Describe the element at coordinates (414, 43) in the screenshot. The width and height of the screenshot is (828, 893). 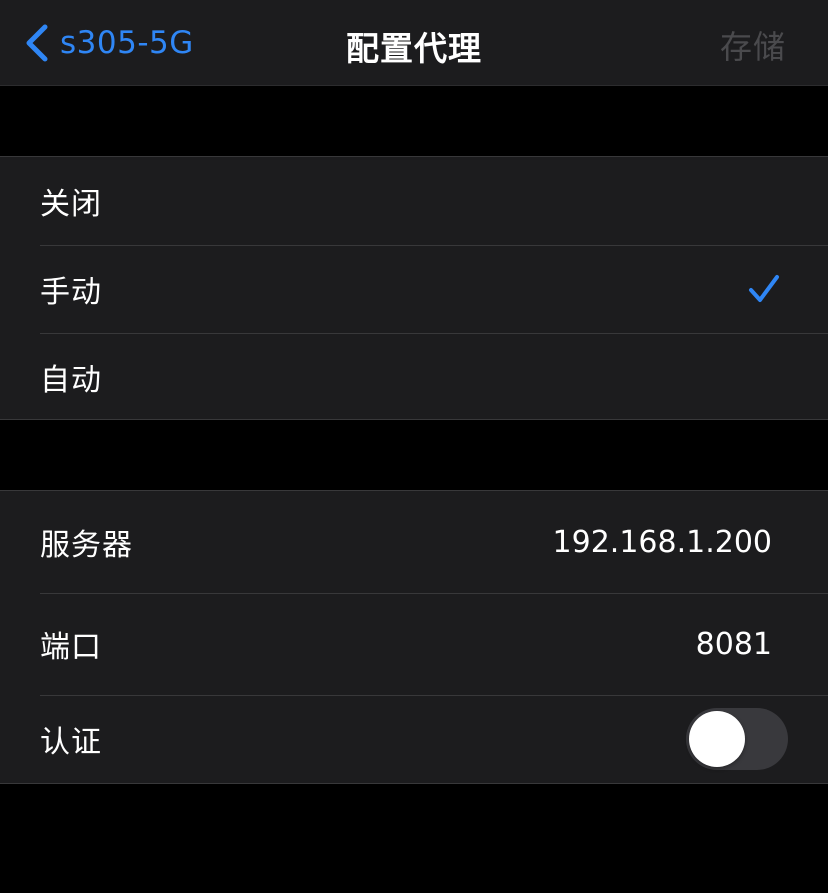
I see `navigation-bar: s305-5G 配置代理 存储` at that location.